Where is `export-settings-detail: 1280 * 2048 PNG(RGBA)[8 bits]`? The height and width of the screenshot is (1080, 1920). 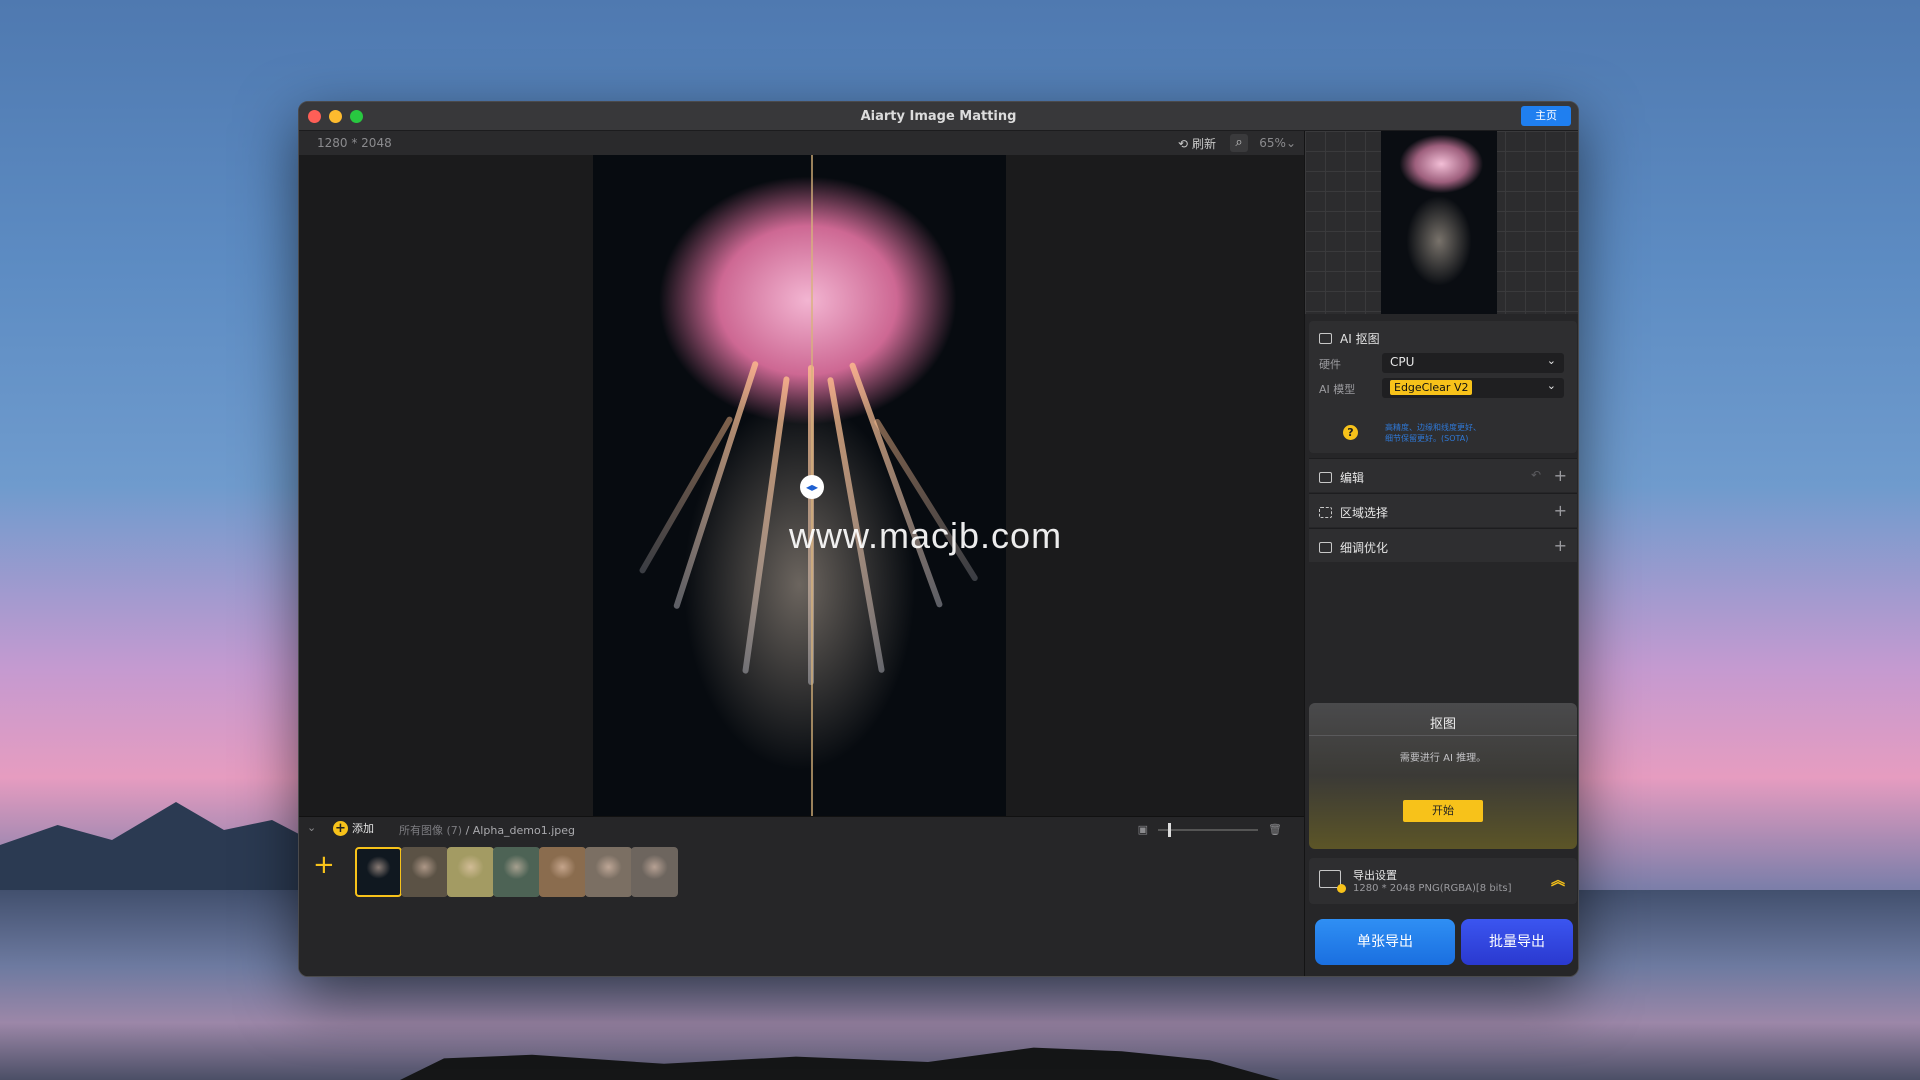 export-settings-detail: 1280 * 2048 PNG(RGBA)[8 bits] is located at coordinates (1432, 888).